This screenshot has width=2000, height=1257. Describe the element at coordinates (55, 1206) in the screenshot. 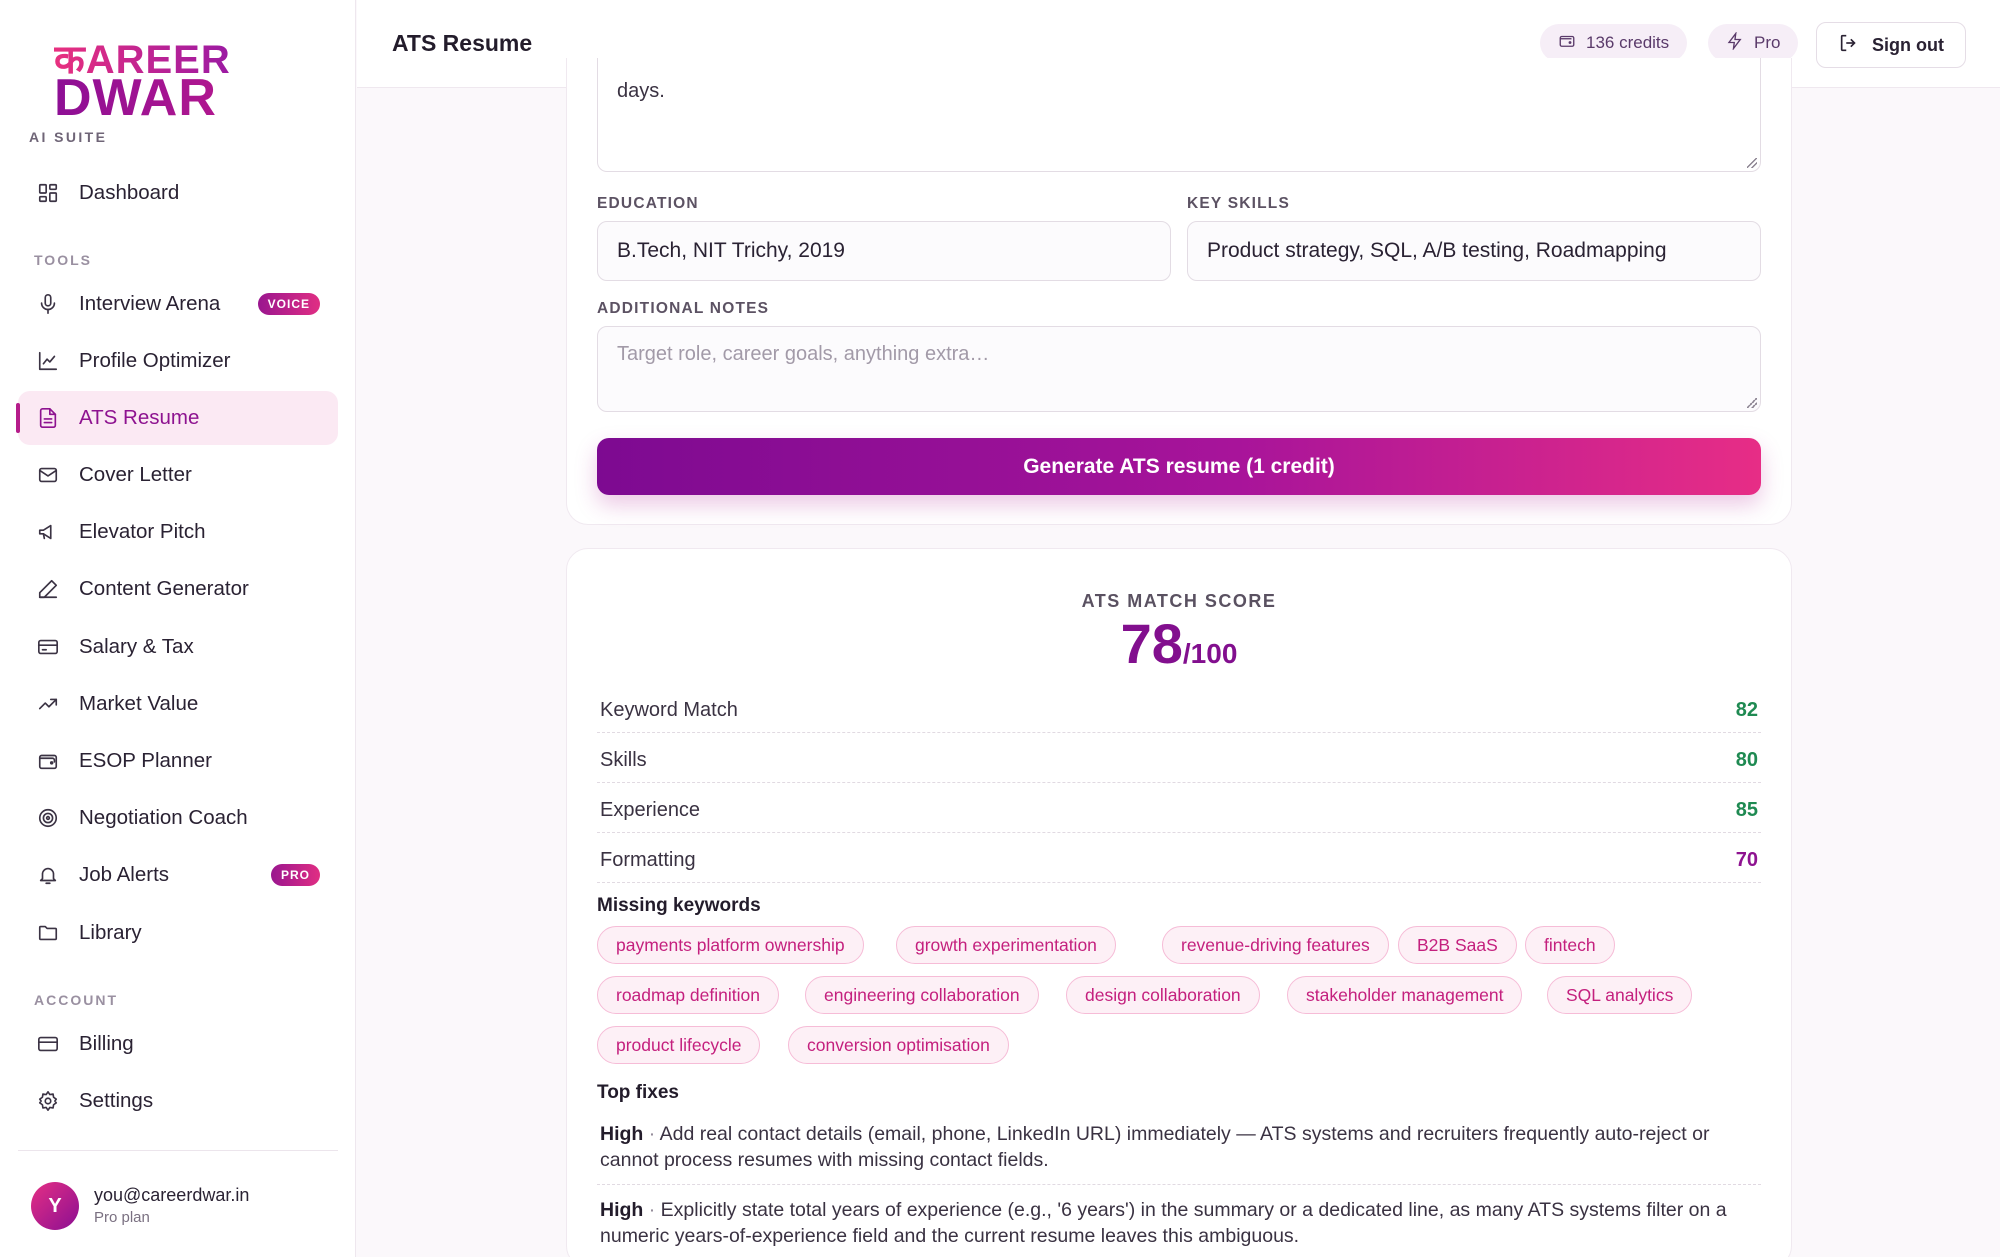

I see `avatar: Y` at that location.